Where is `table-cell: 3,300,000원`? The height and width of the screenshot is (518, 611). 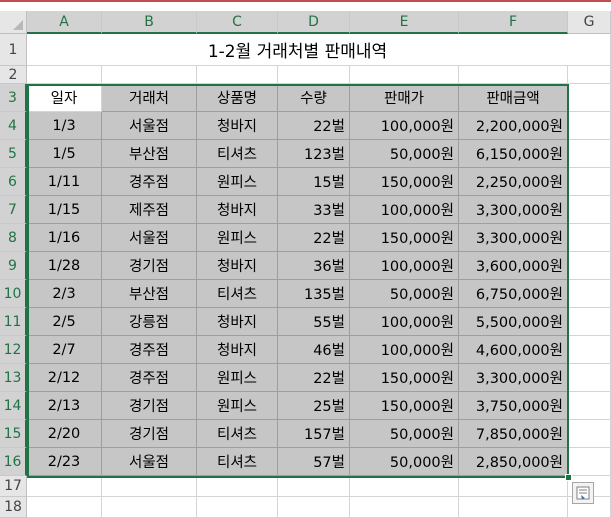 table-cell: 3,300,000원 is located at coordinates (513, 238).